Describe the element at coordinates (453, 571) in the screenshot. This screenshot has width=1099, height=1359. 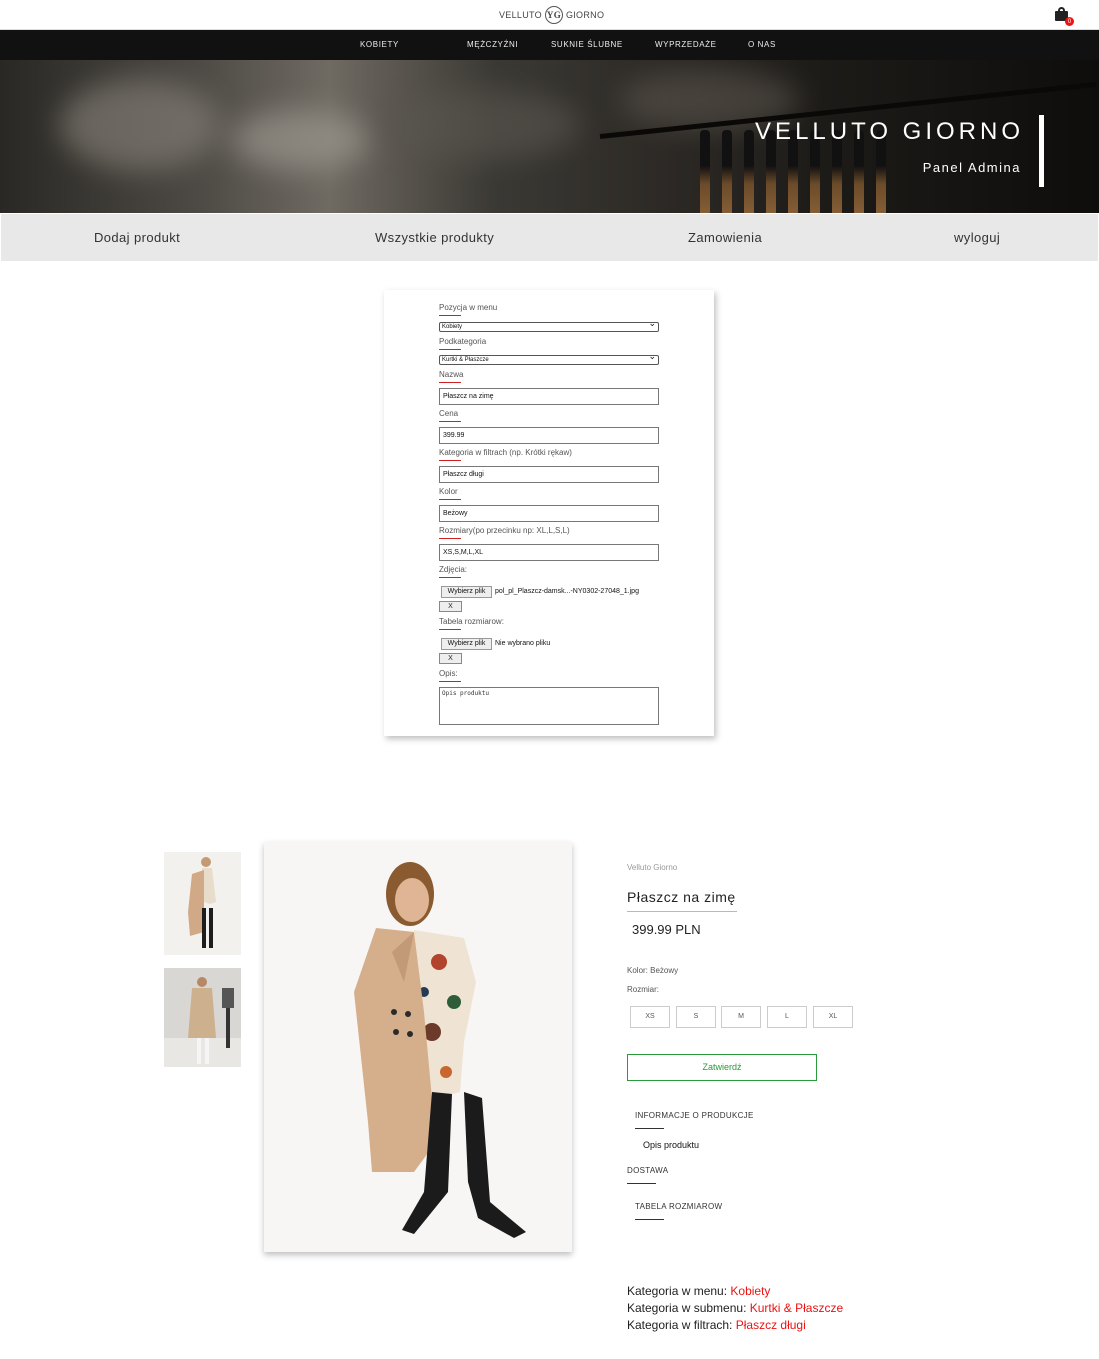
I see `photos-label: Zdjęcia:` at that location.